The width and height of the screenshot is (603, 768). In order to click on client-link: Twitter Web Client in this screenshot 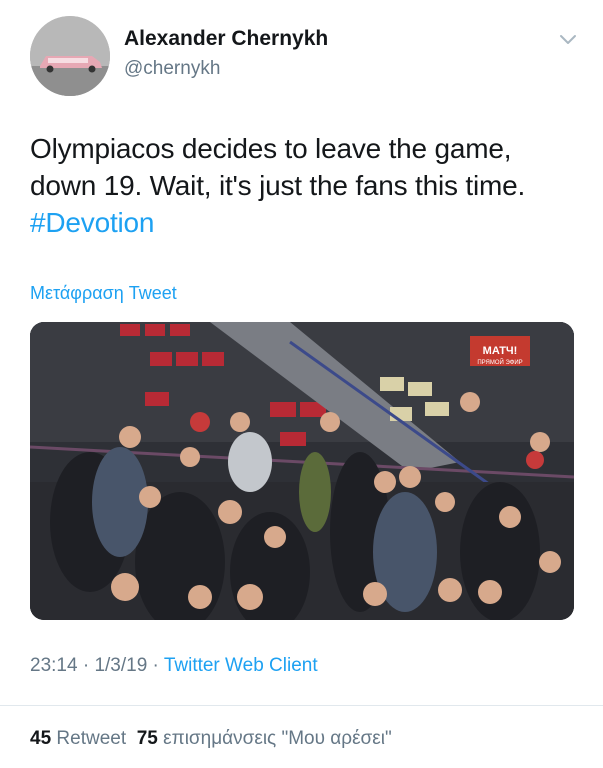, I will do `click(241, 665)`.